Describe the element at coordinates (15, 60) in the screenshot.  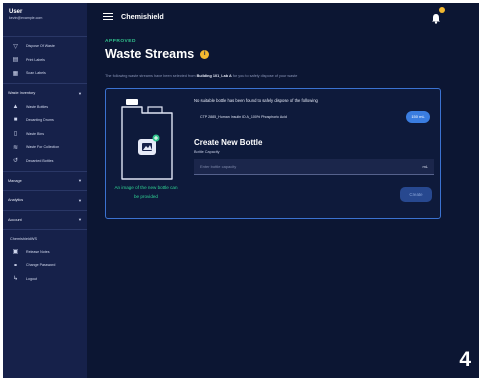
I see `printer-icon: ▤` at that location.